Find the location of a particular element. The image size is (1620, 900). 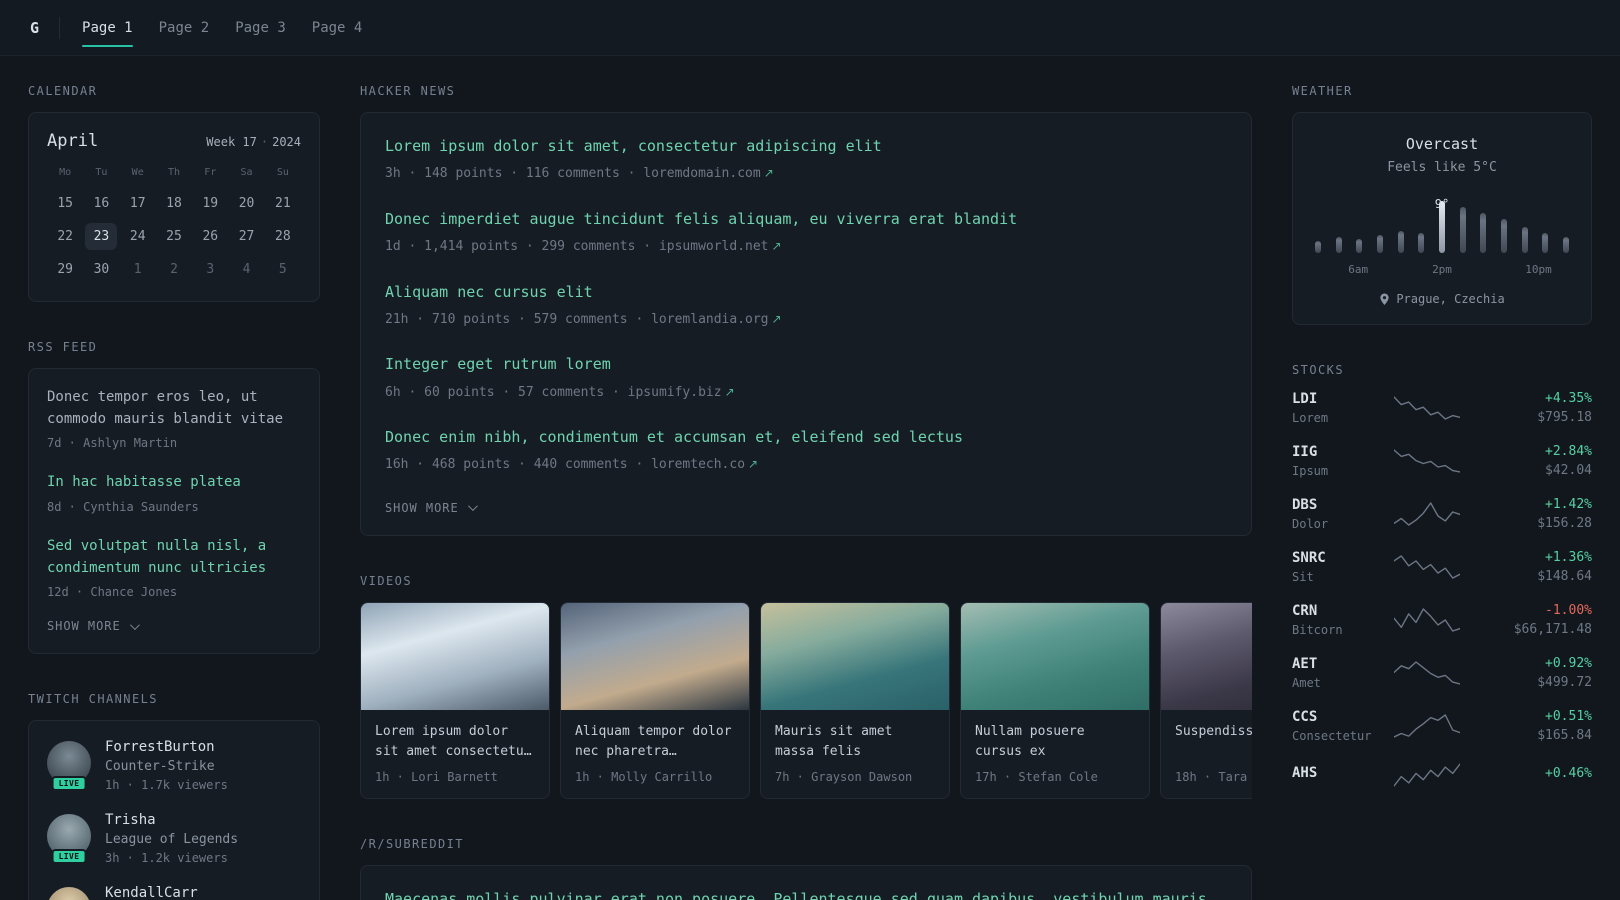

calendar-day: 24 is located at coordinates (137, 236).